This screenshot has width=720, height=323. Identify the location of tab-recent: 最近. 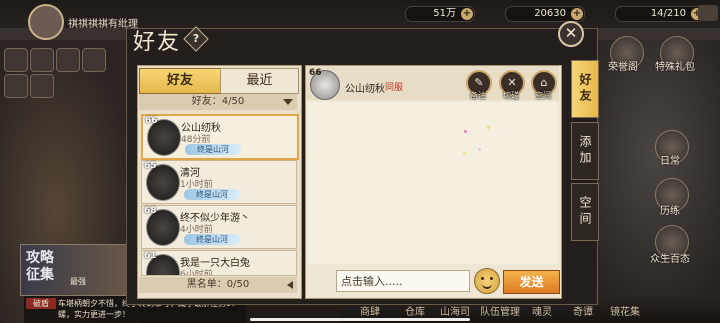
(259, 81).